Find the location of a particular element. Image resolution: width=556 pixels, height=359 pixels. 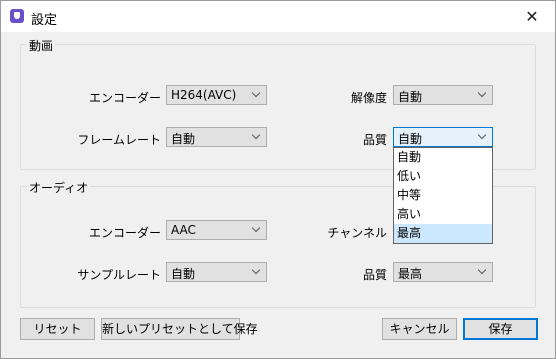

samplerate-select: 自動 is located at coordinates (216, 272).